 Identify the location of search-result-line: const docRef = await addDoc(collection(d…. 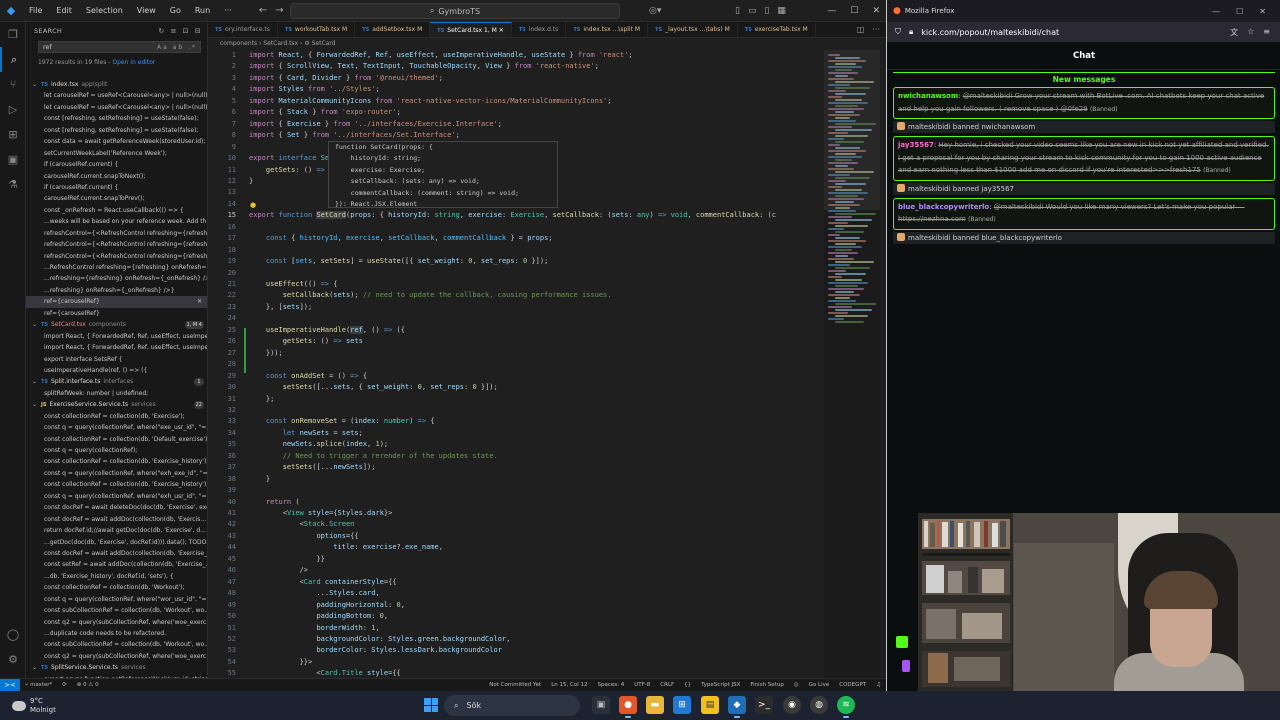
(116, 553).